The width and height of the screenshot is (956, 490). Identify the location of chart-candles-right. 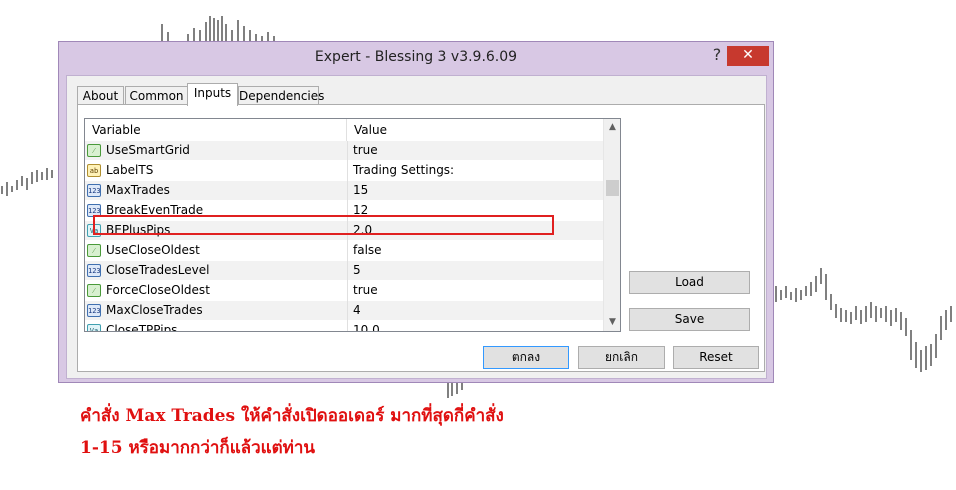
(863, 320).